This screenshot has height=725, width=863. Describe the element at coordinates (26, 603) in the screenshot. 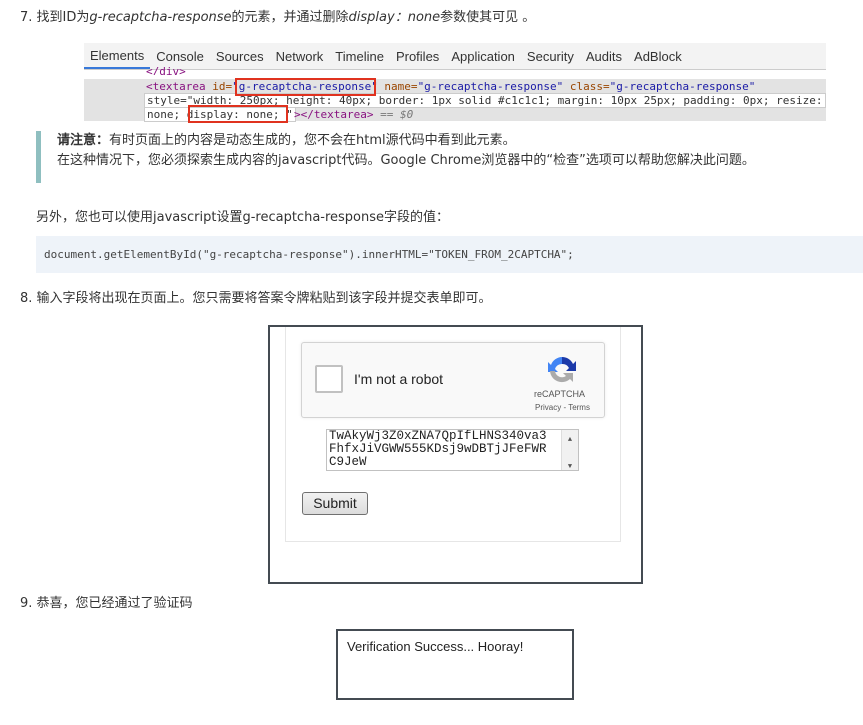

I see `step-number: 9.` at that location.